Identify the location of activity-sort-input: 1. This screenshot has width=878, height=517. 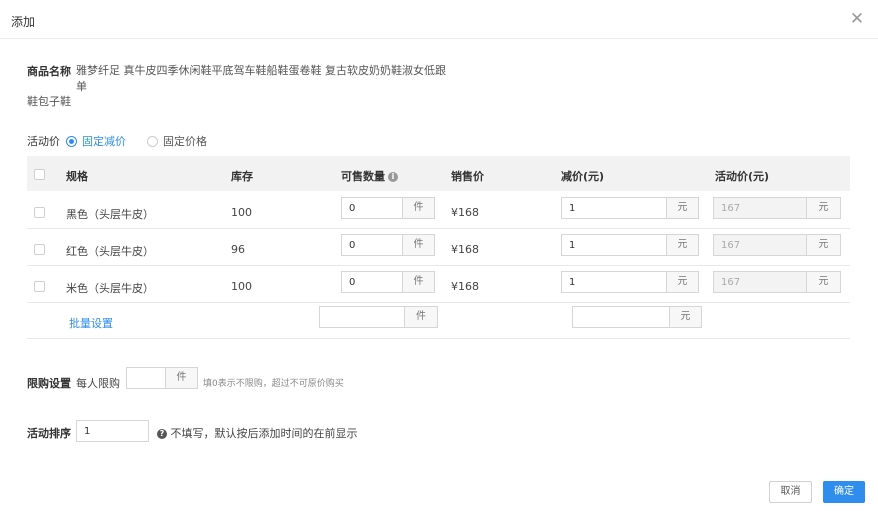
(112, 431).